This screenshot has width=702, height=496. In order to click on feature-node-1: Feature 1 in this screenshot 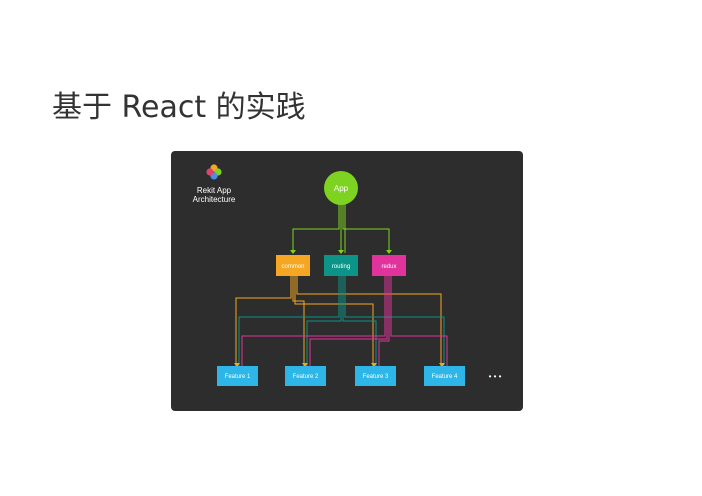, I will do `click(237, 376)`.